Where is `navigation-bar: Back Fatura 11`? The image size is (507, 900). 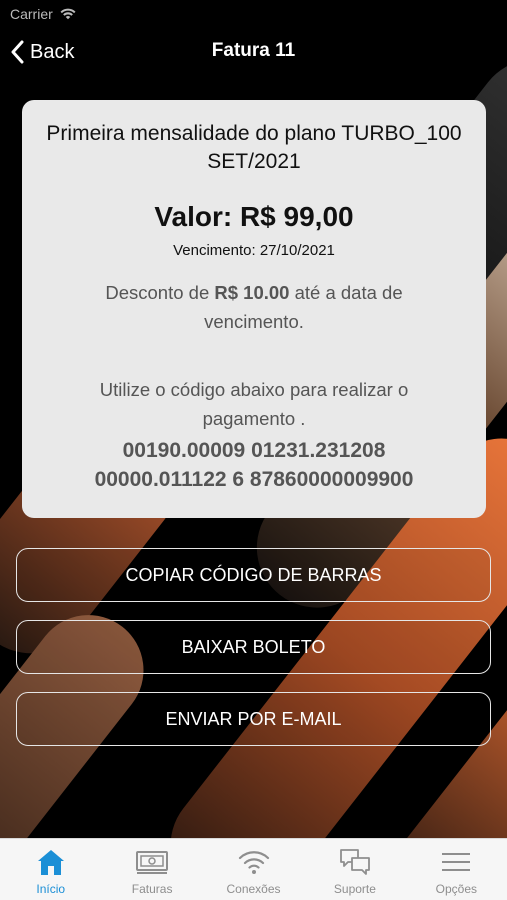
navigation-bar: Back Fatura 11 is located at coordinates (253, 52).